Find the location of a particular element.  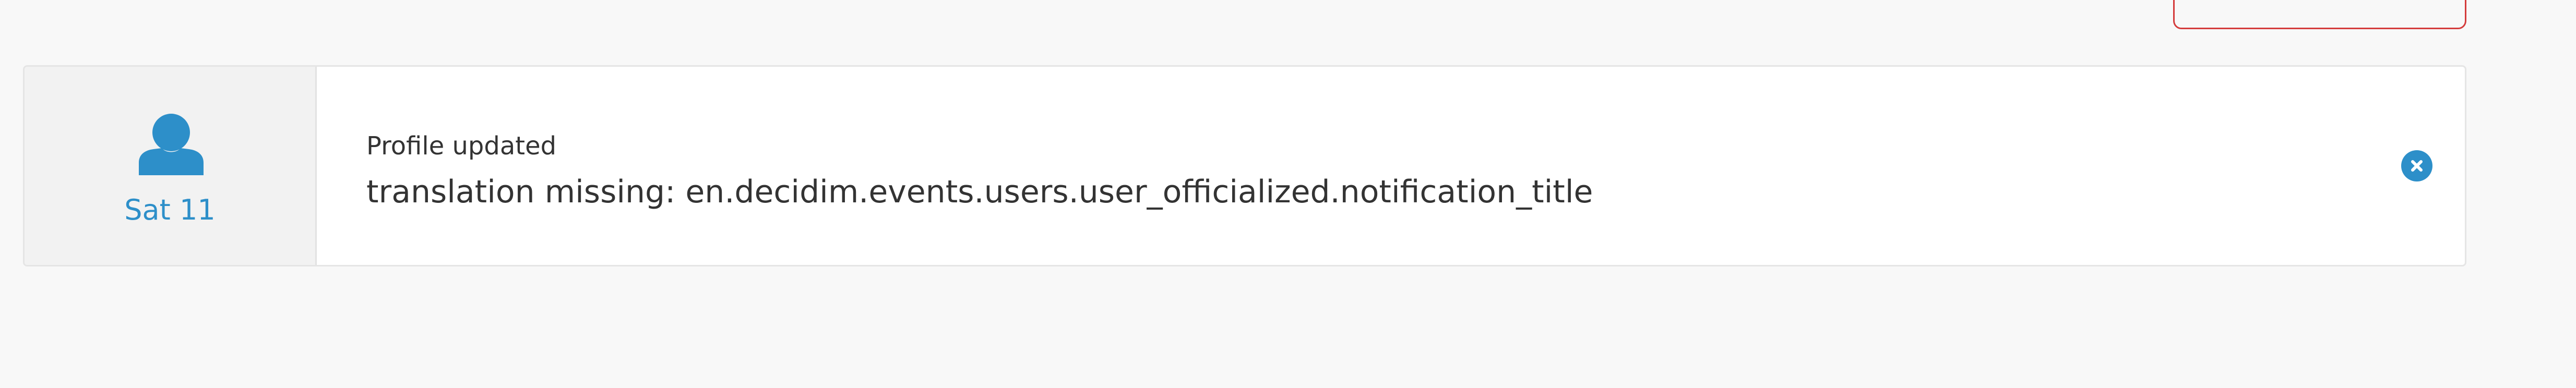

notification-subtitle: Profile updated is located at coordinates (461, 146).